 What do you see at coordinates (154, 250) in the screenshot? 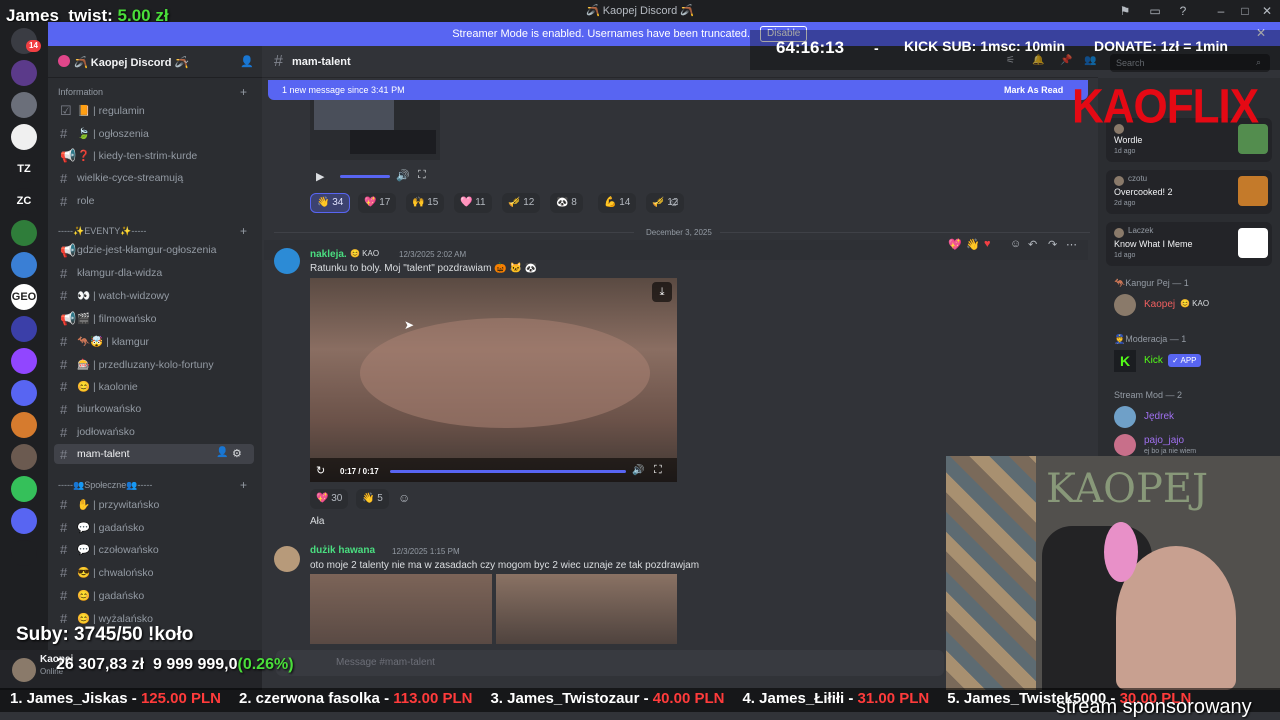
I see `channel-item: 📢 gdzie-jest-kłamgur-ogłoszenia` at bounding box center [154, 250].